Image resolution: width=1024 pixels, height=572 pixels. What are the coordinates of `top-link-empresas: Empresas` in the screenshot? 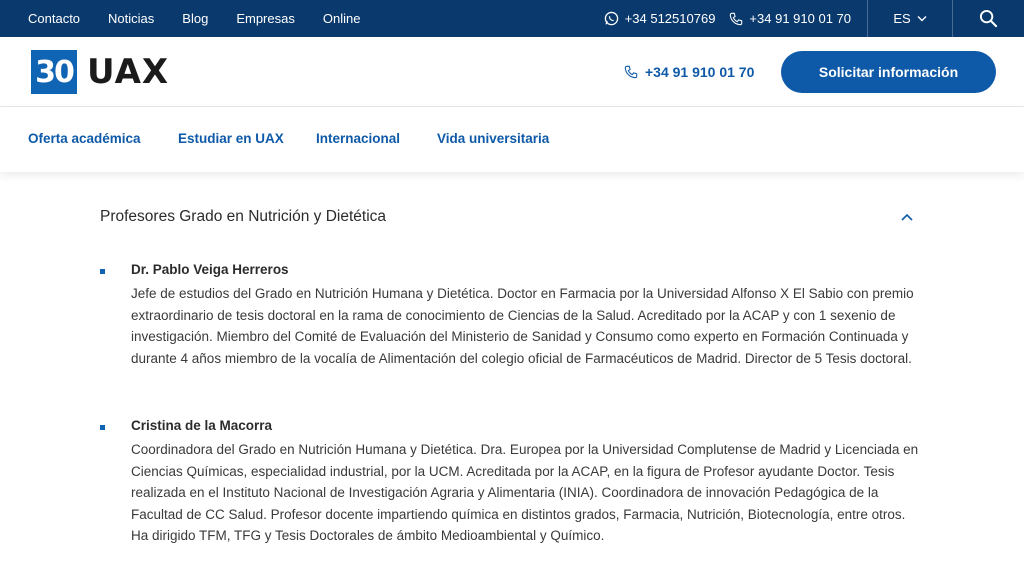 It's located at (265, 18).